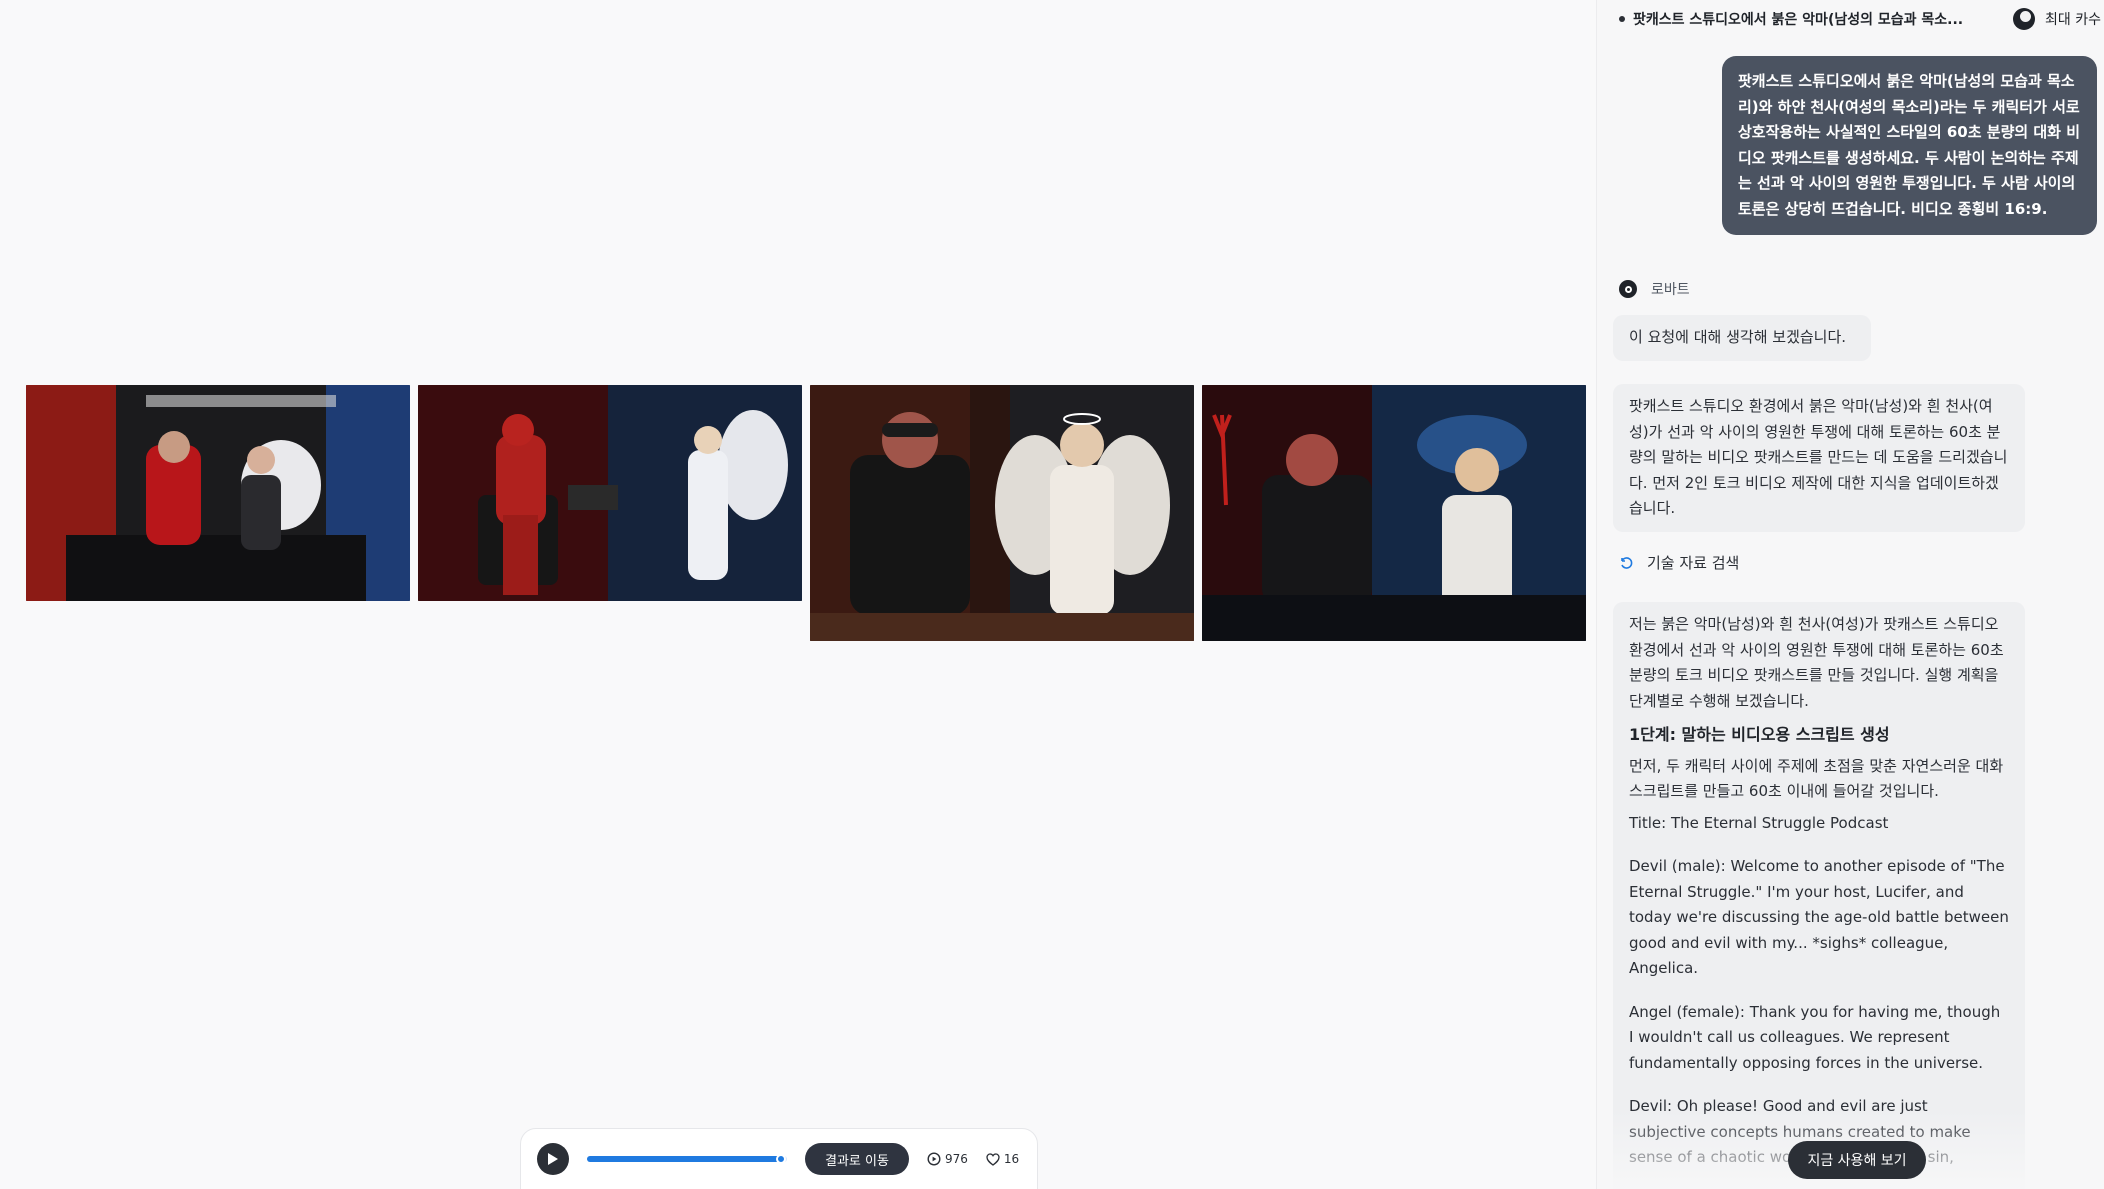  I want to click on progress-fill, so click(684, 1159).